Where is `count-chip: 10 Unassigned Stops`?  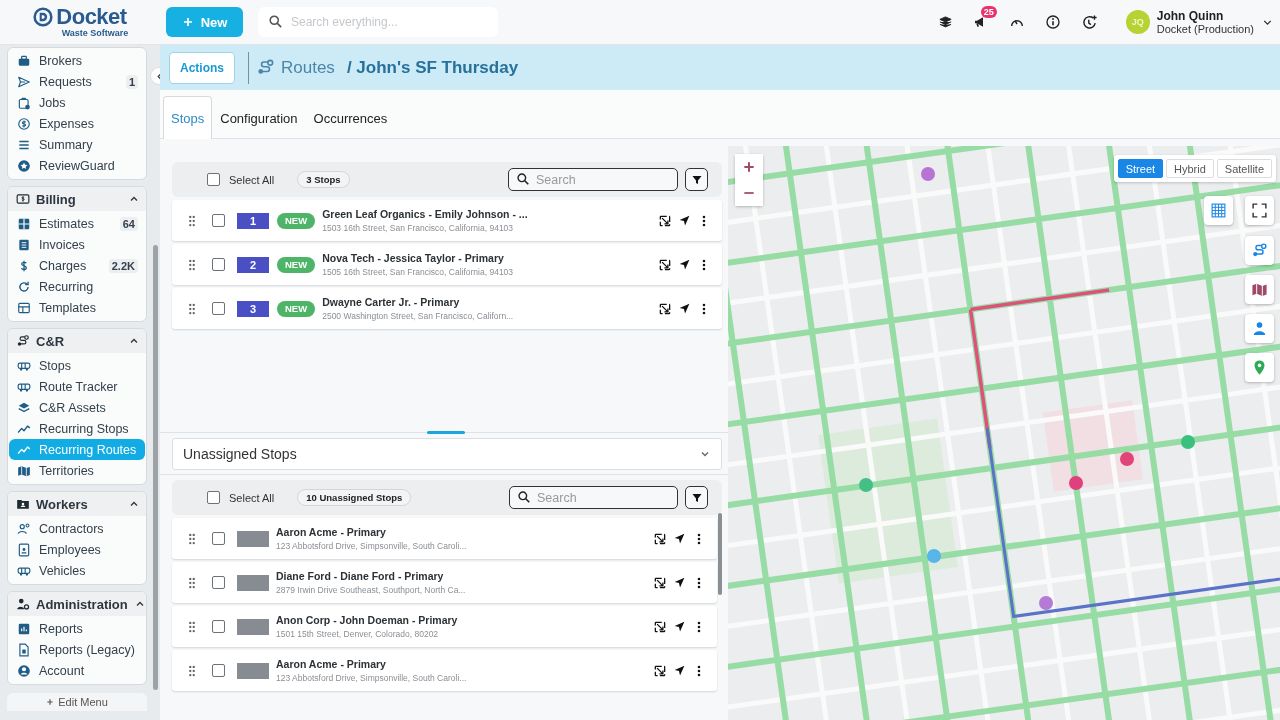
count-chip: 10 Unassigned Stops is located at coordinates (354, 497).